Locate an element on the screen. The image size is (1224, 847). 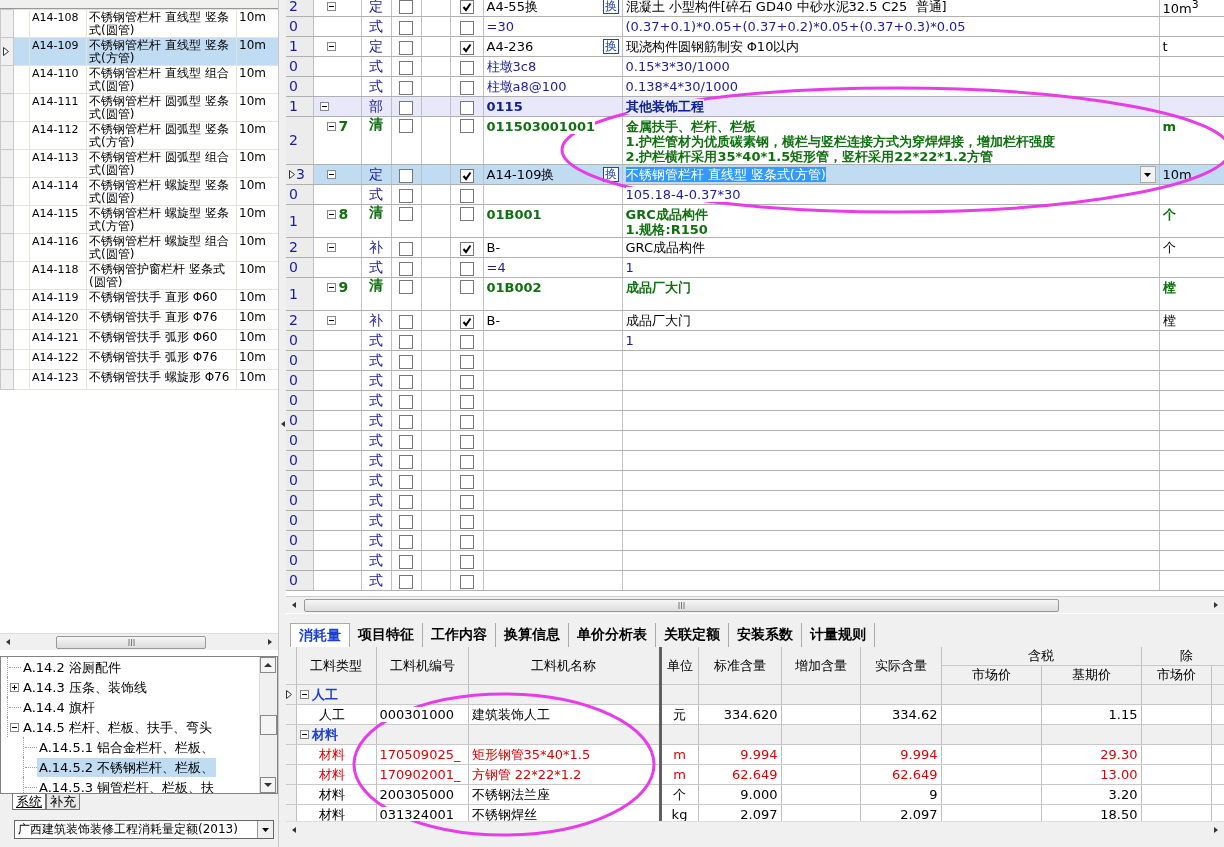
table-cell: 011503001001 is located at coordinates (541, 127).